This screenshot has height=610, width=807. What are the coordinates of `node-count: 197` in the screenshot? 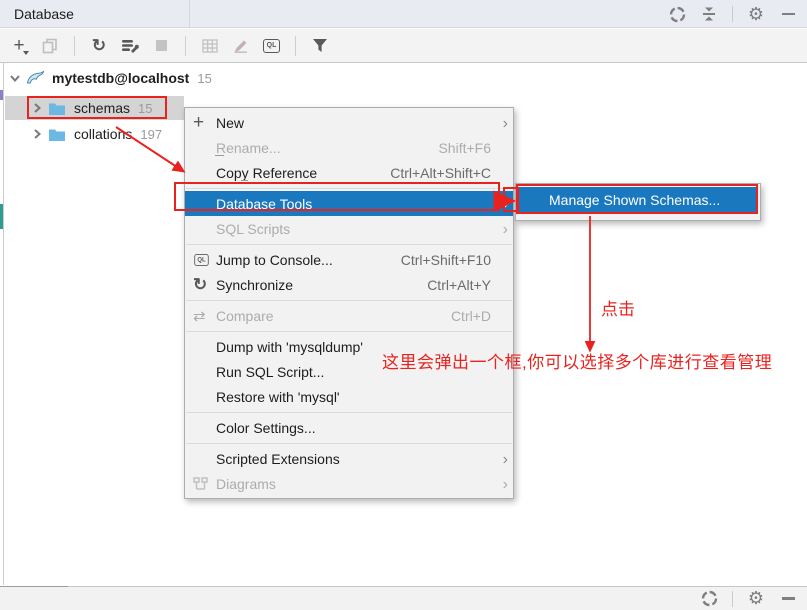 It's located at (151, 134).